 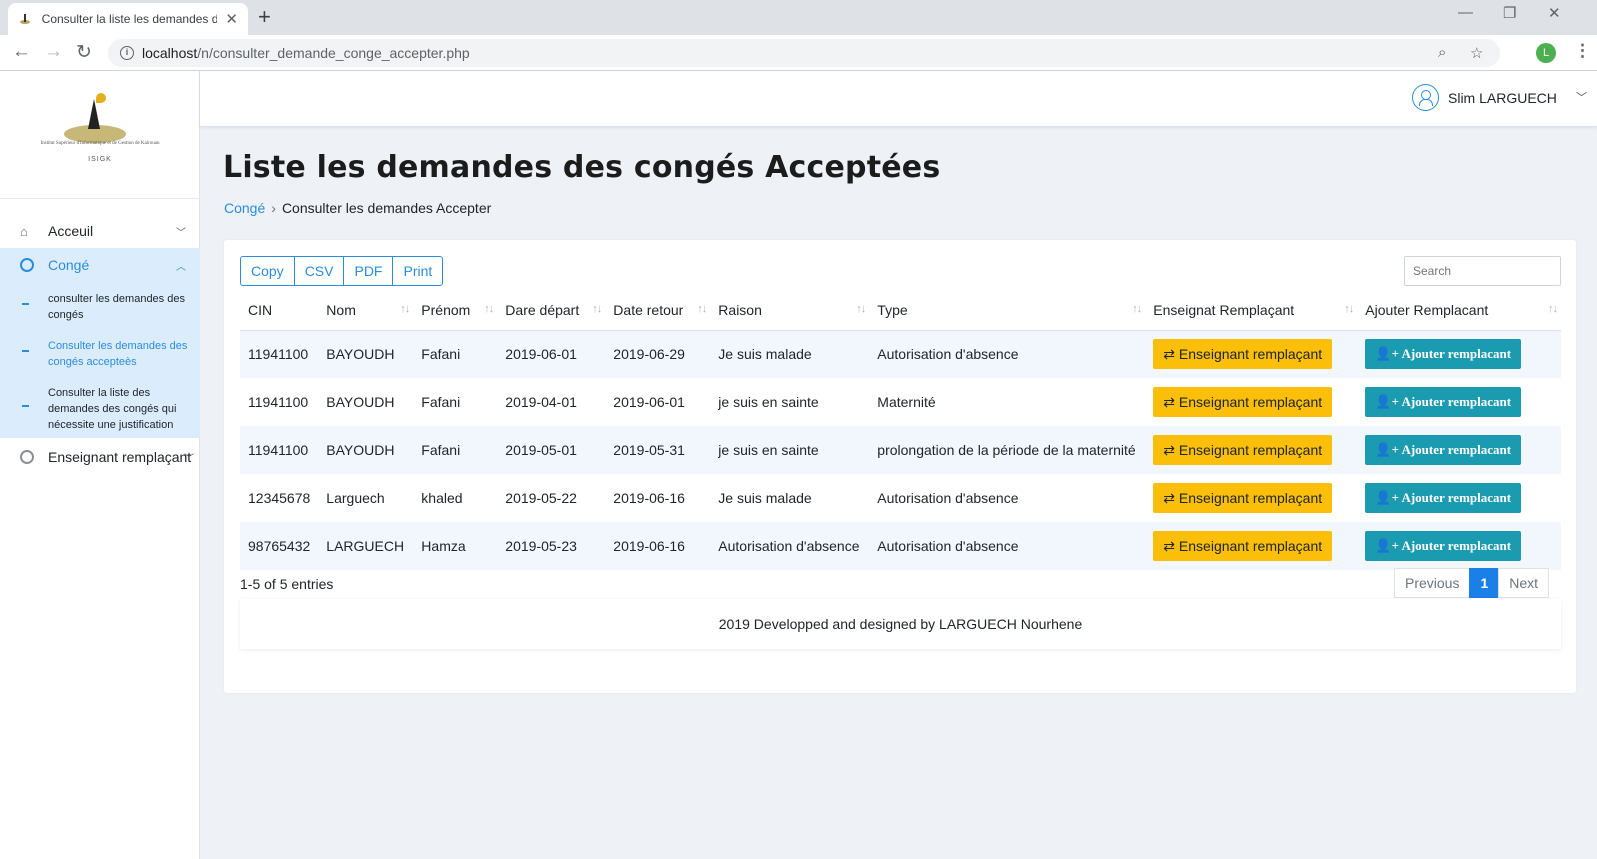 I want to click on search-input, so click(x=1482, y=271).